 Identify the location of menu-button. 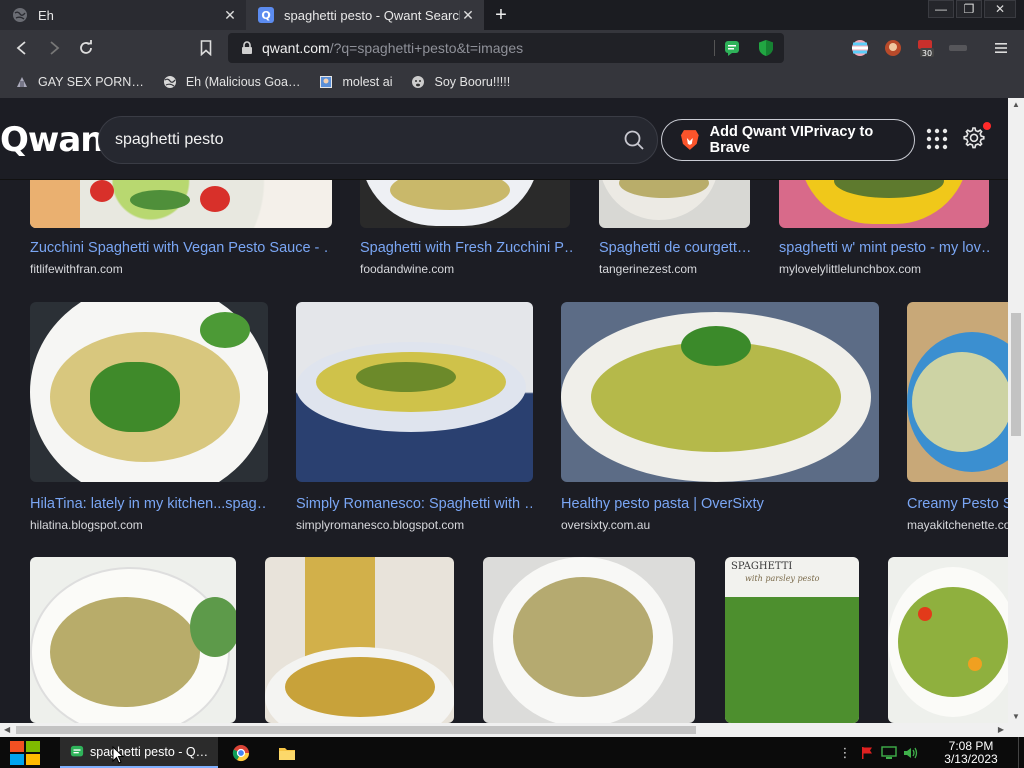
(1001, 48).